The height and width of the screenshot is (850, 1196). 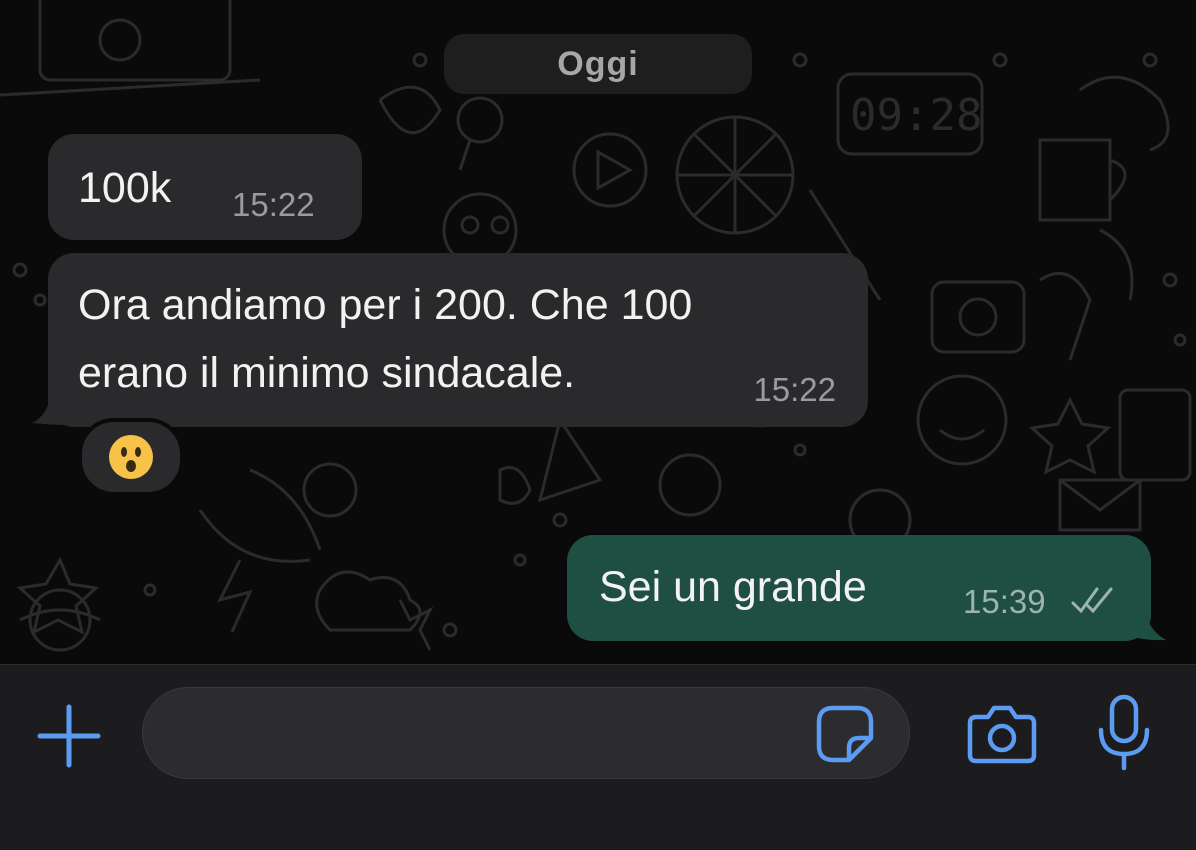 What do you see at coordinates (205, 187) in the screenshot?
I see `incoming-message: 100k` at bounding box center [205, 187].